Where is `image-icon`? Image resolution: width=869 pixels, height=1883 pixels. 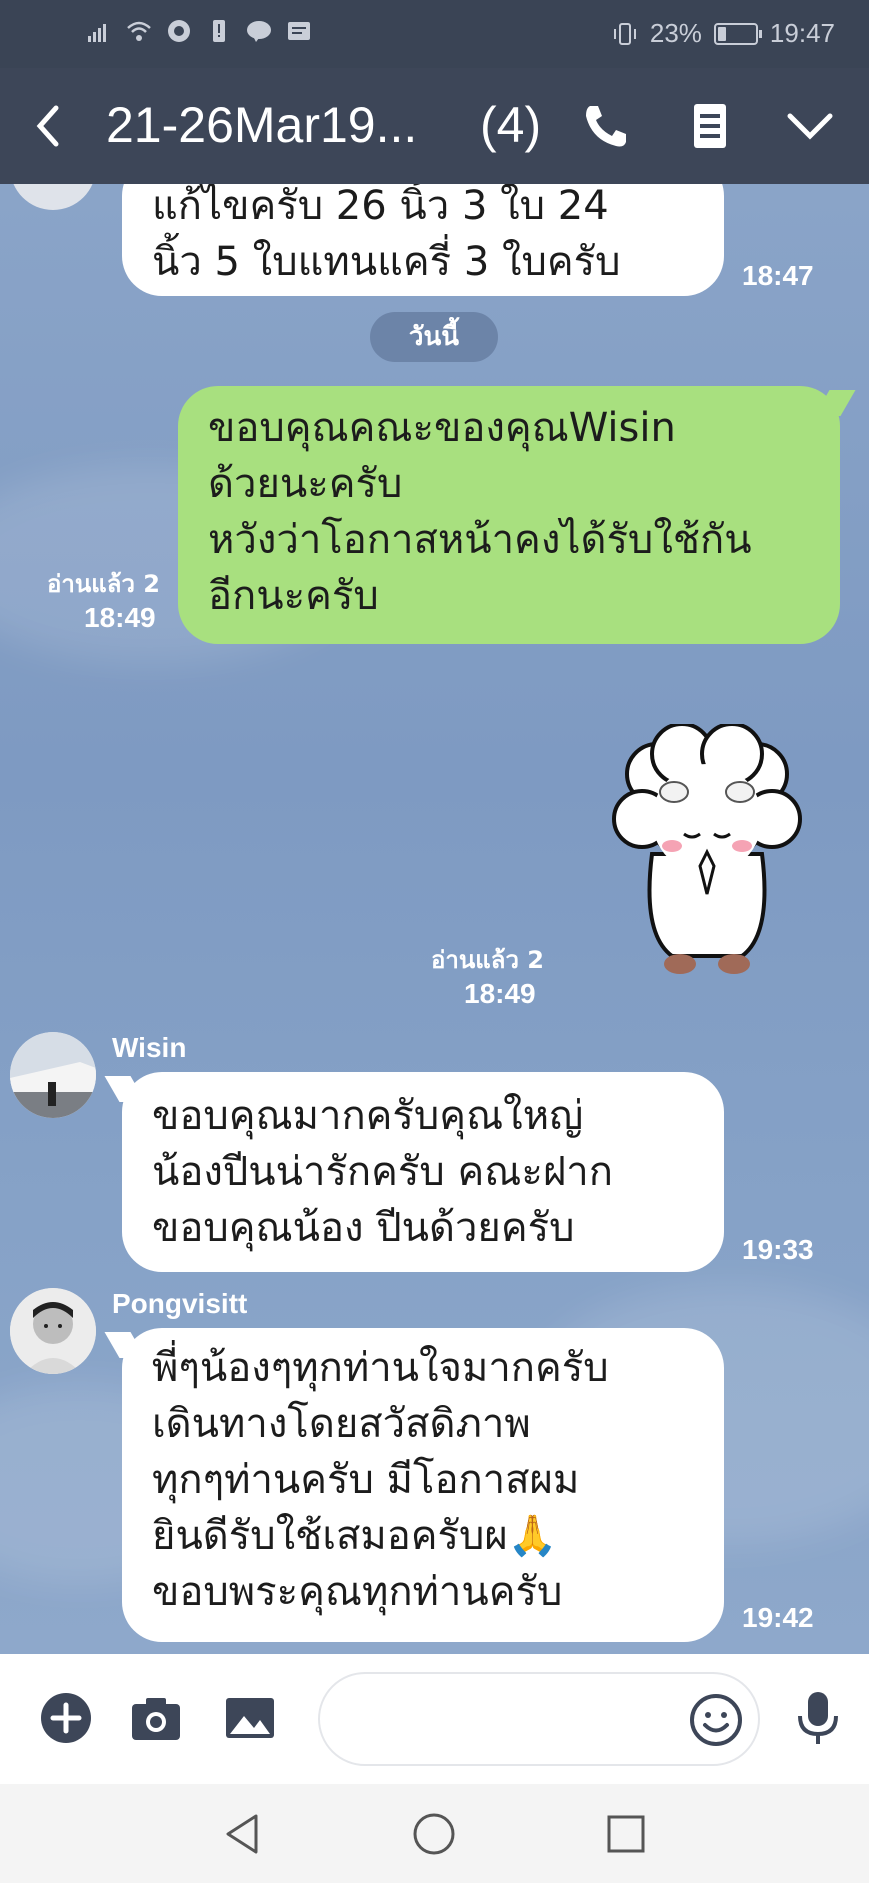 image-icon is located at coordinates (250, 1718).